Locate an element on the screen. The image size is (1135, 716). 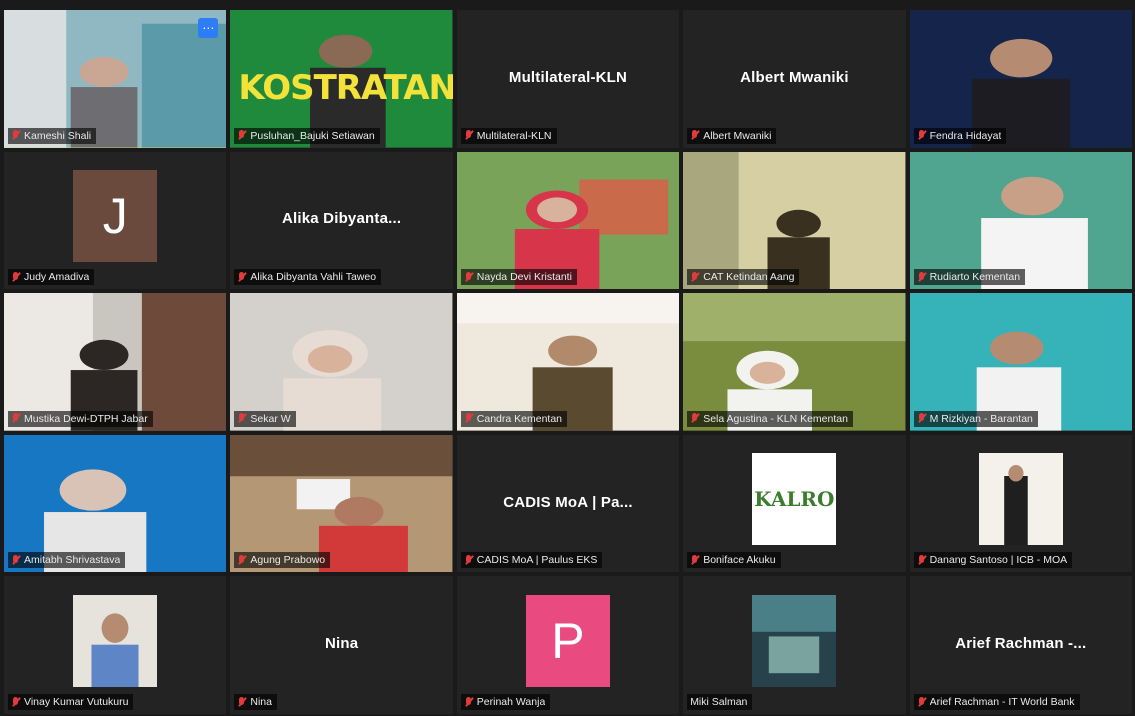
participant-tile: Vinay Kumar Vutukuru is located at coordinates (115, 645).